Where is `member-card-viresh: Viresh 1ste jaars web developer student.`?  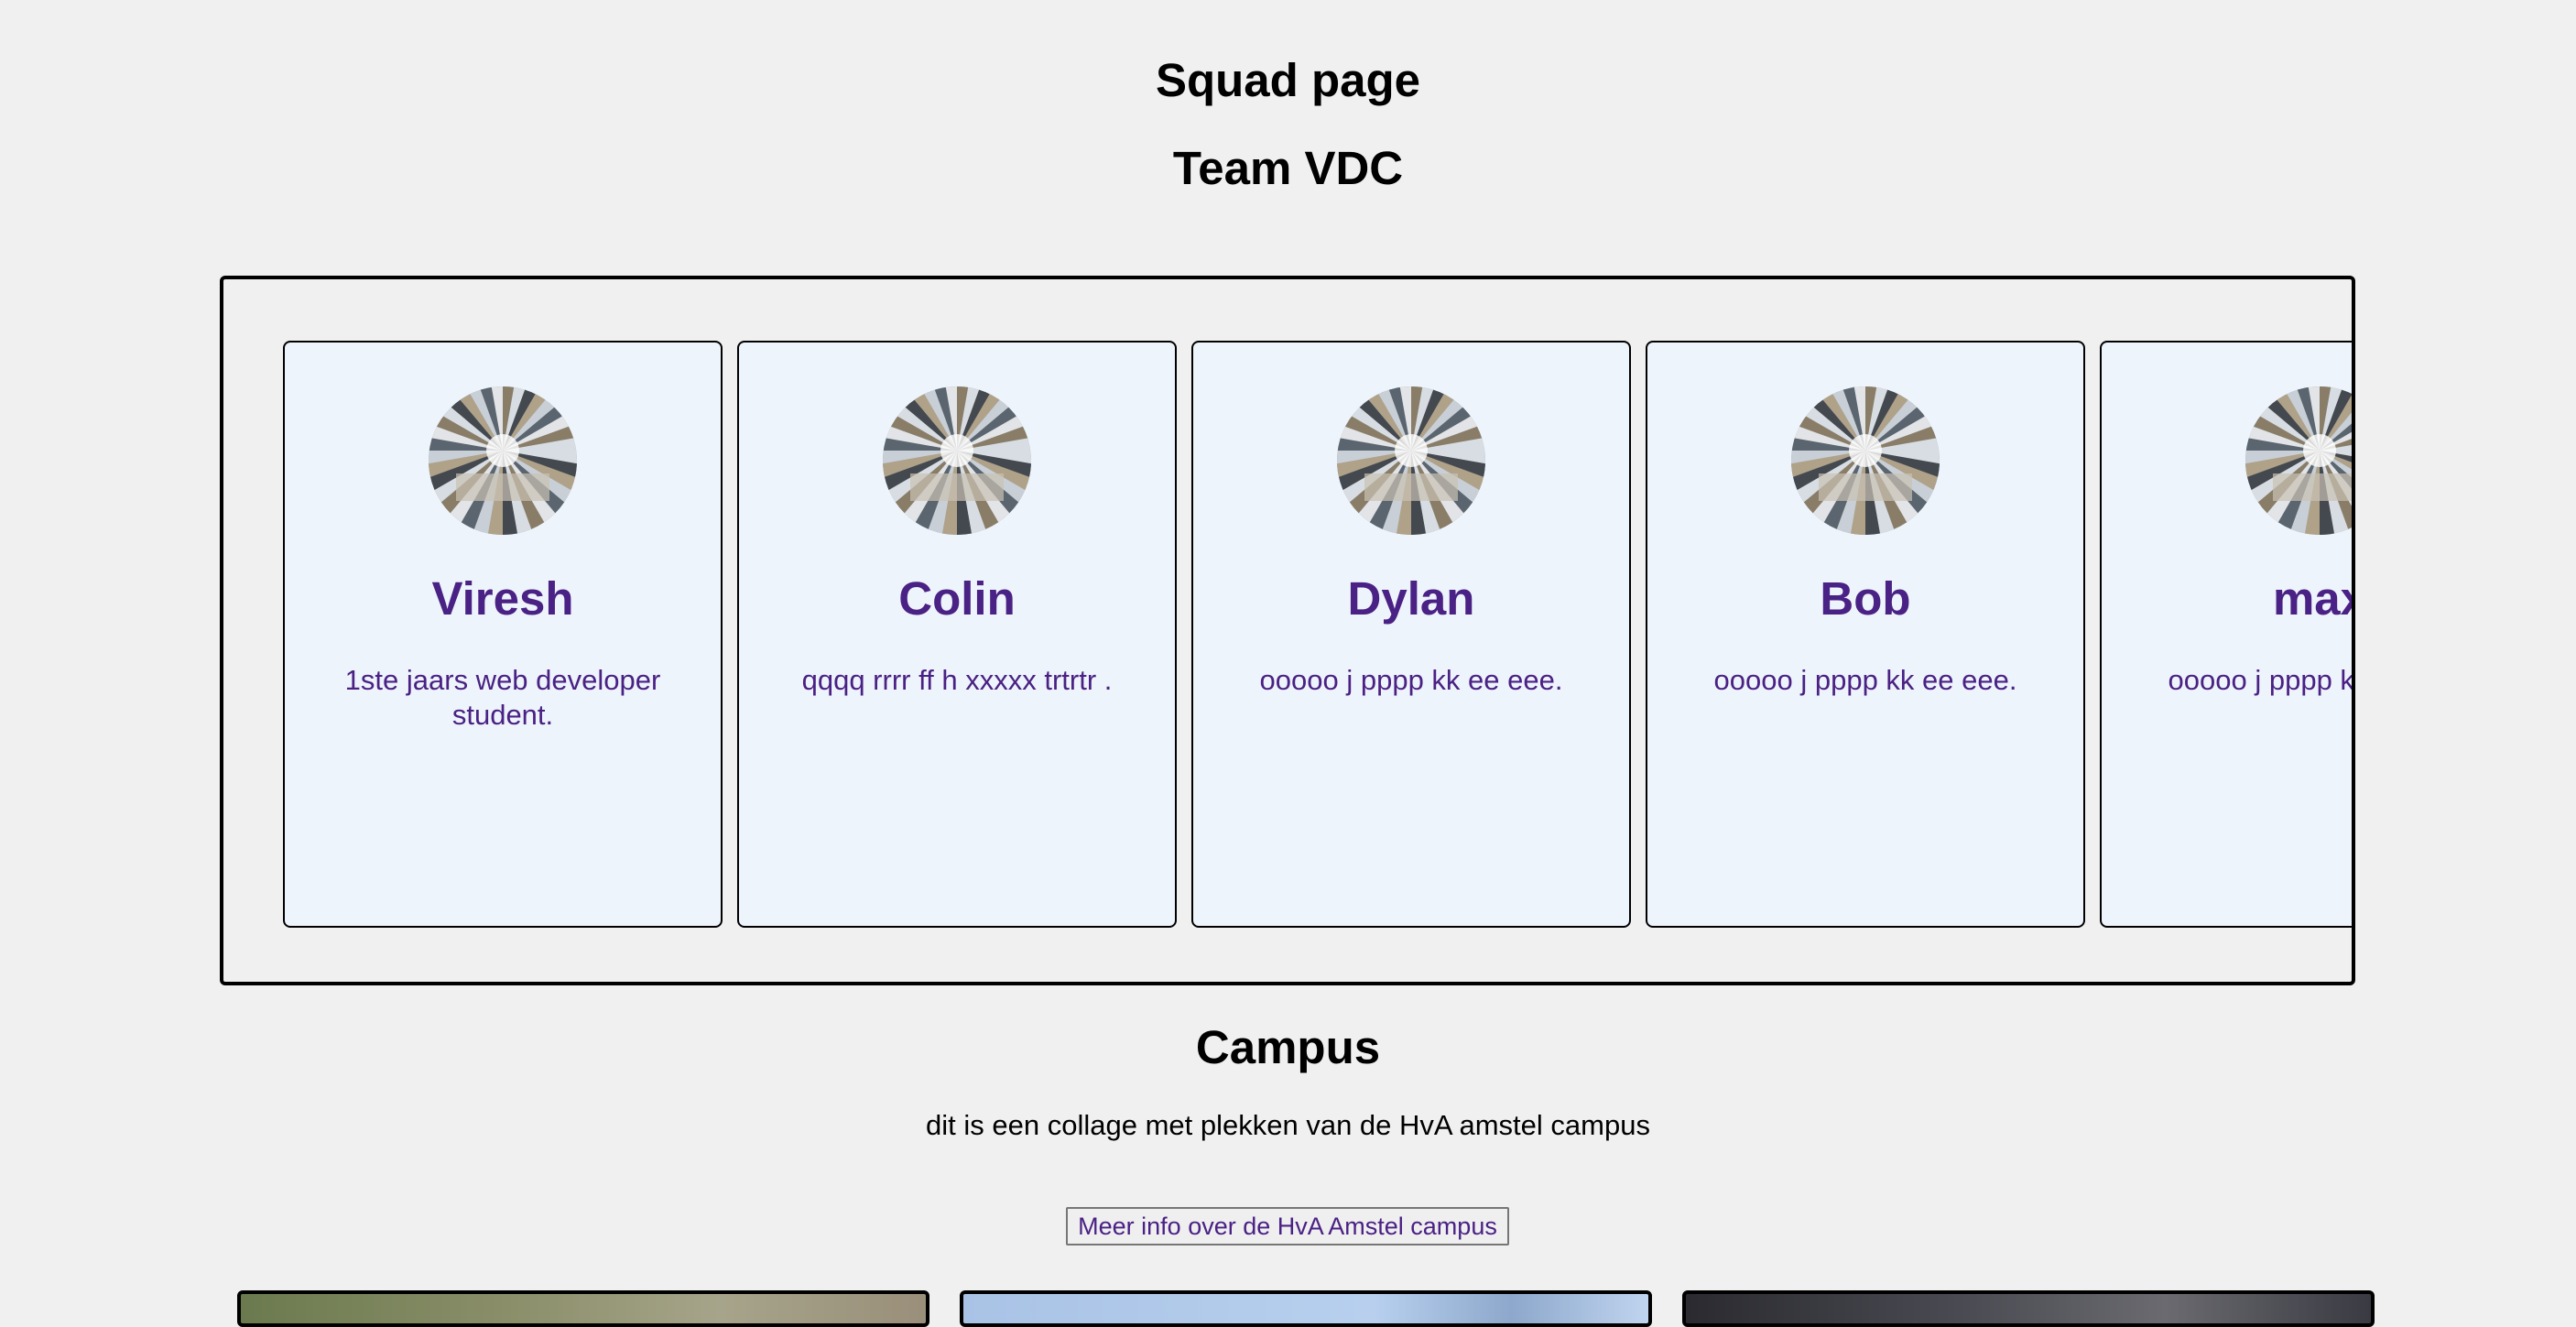 member-card-viresh: Viresh 1ste jaars web developer student. is located at coordinates (503, 635).